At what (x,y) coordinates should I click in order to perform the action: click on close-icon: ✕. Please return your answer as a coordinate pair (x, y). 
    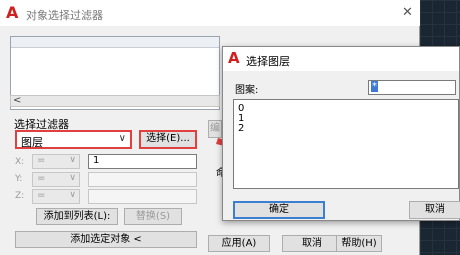
    Looking at the image, I should click on (407, 12).